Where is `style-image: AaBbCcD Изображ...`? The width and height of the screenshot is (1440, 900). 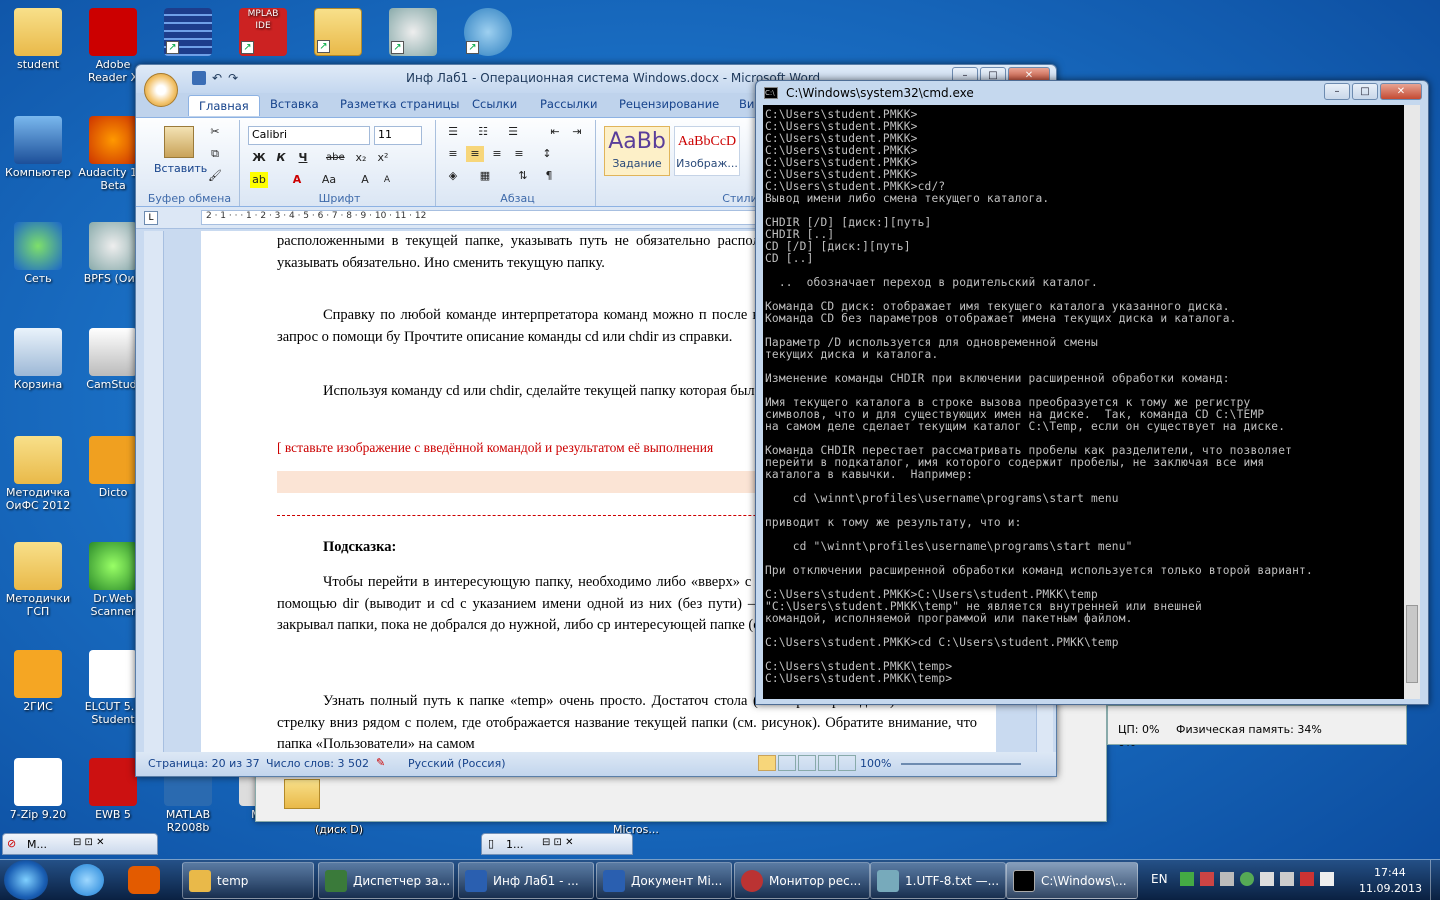 style-image: AaBbCcD Изображ... is located at coordinates (707, 151).